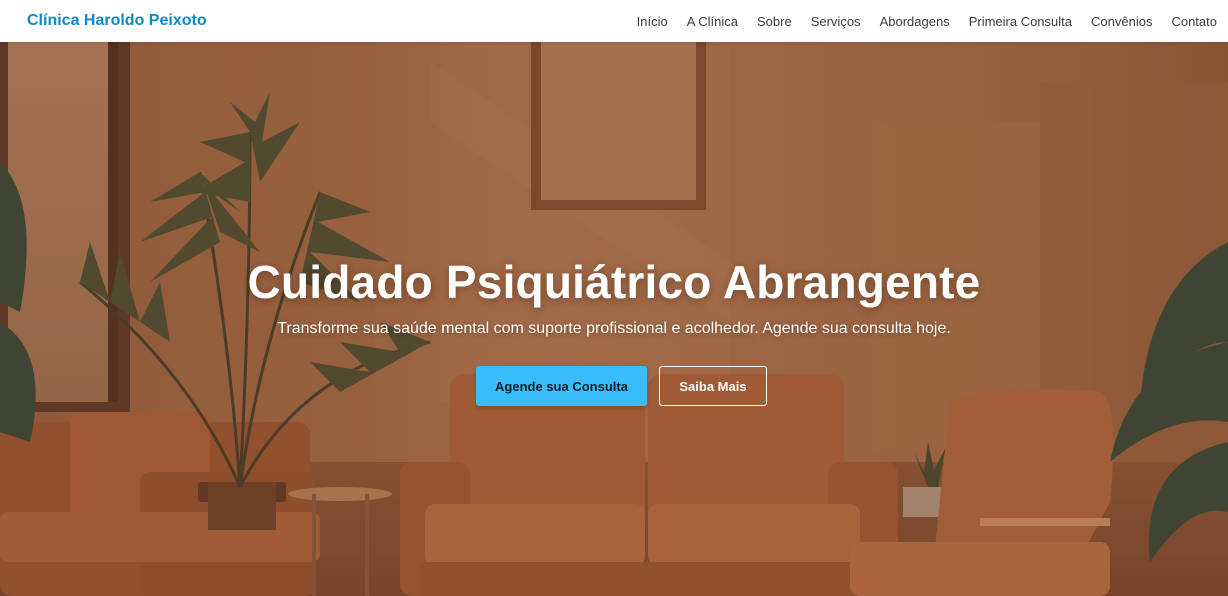  Describe the element at coordinates (1194, 21) in the screenshot. I see `nav-link-contato: Contato` at that location.